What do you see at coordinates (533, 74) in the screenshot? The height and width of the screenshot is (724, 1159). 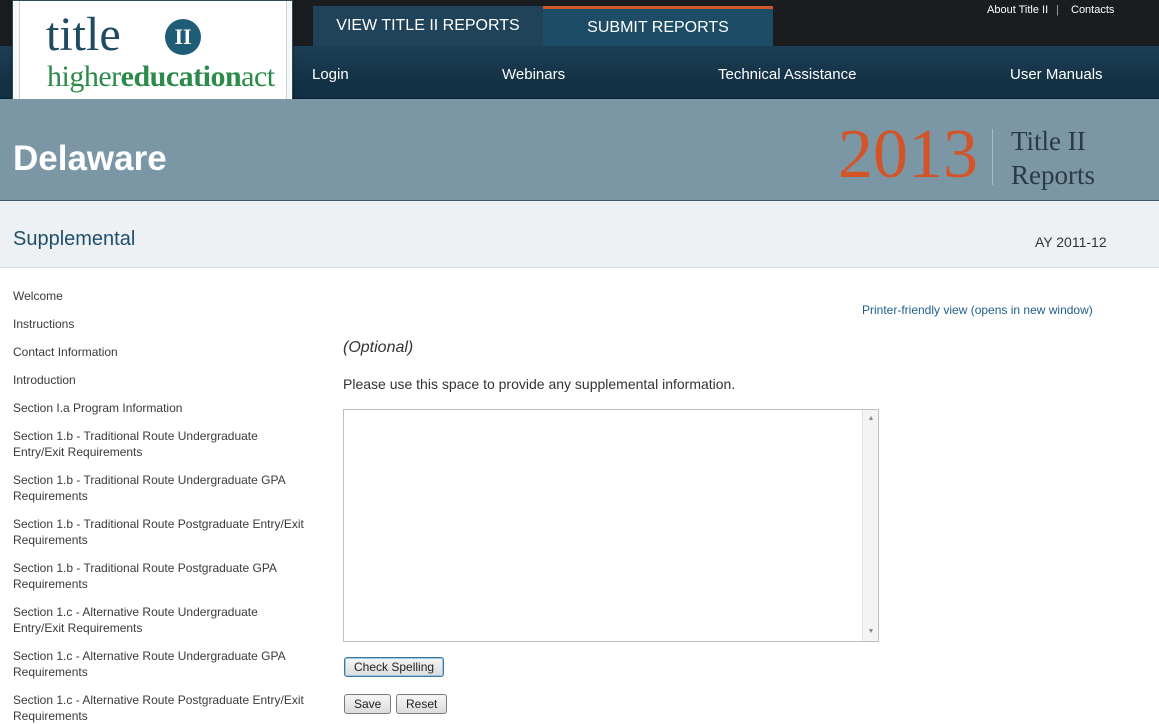 I see `nav-webinars: Webinars` at bounding box center [533, 74].